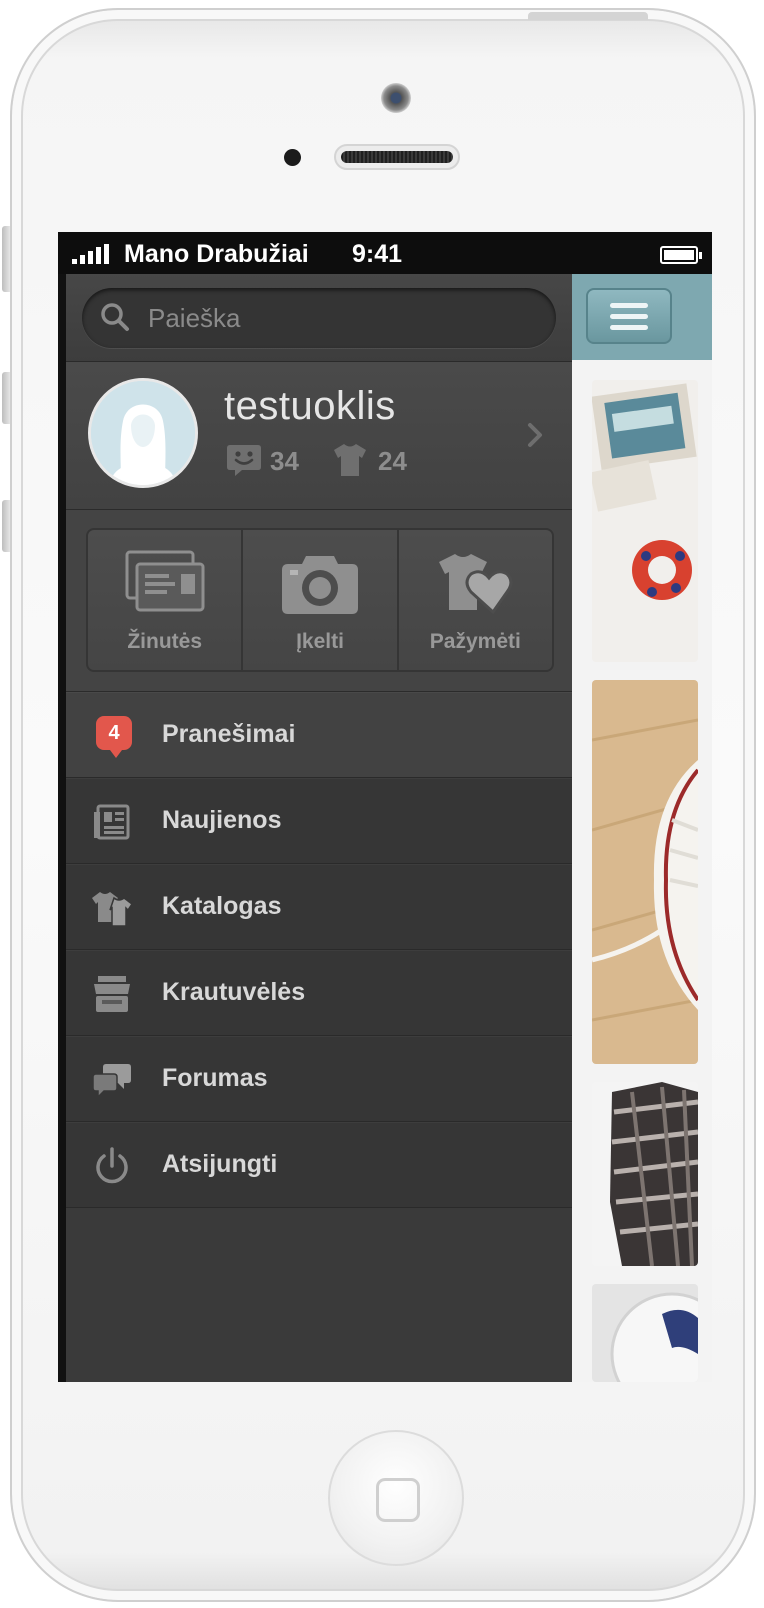 Image resolution: width=764 pixels, height=1608 pixels. Describe the element at coordinates (629, 316) in the screenshot. I see `menu-toggle-button` at that location.